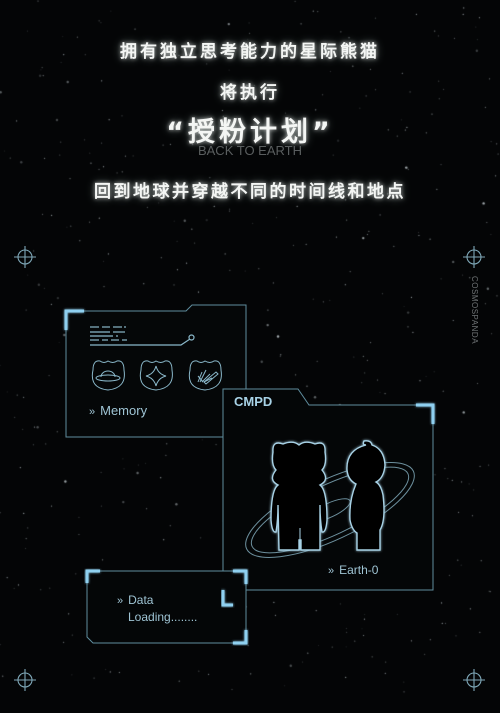  I want to click on crosshair-icon-right, so click(474, 257).